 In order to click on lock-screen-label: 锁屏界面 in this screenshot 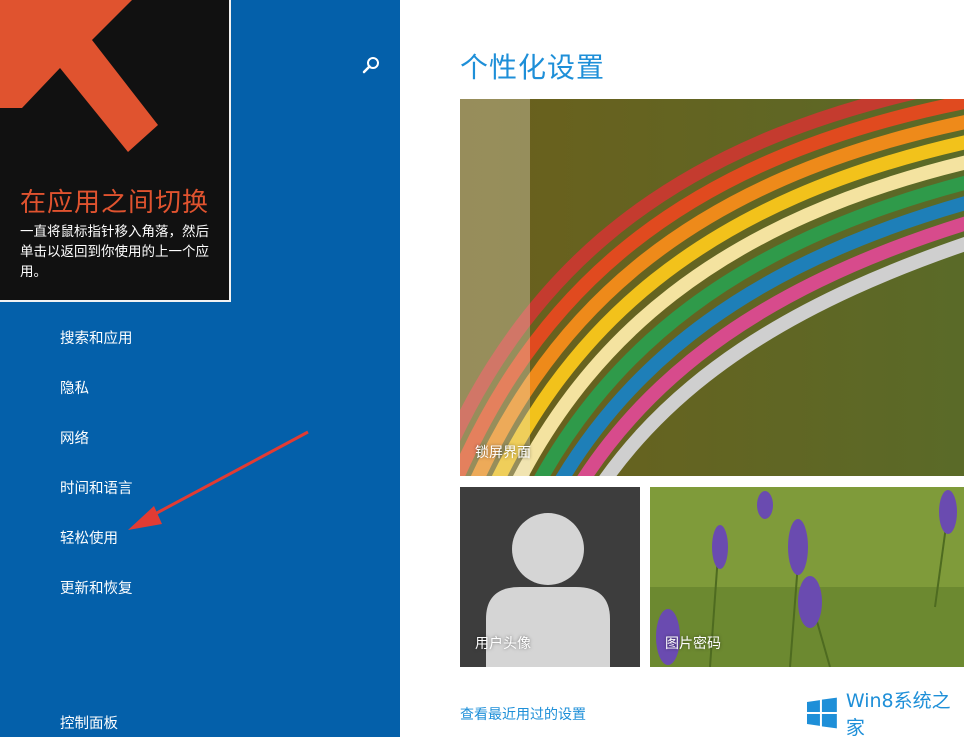, I will do `click(503, 453)`.